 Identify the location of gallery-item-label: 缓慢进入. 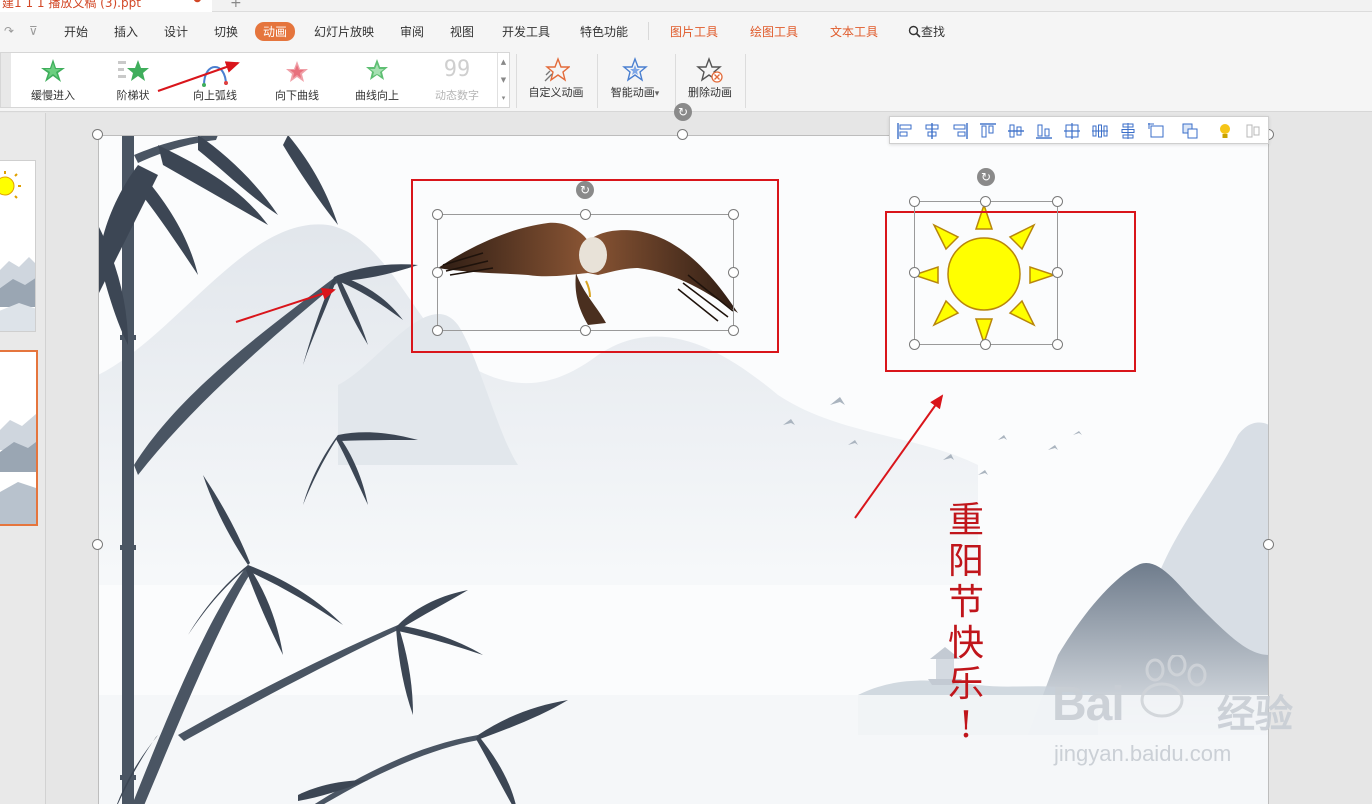
(53, 95).